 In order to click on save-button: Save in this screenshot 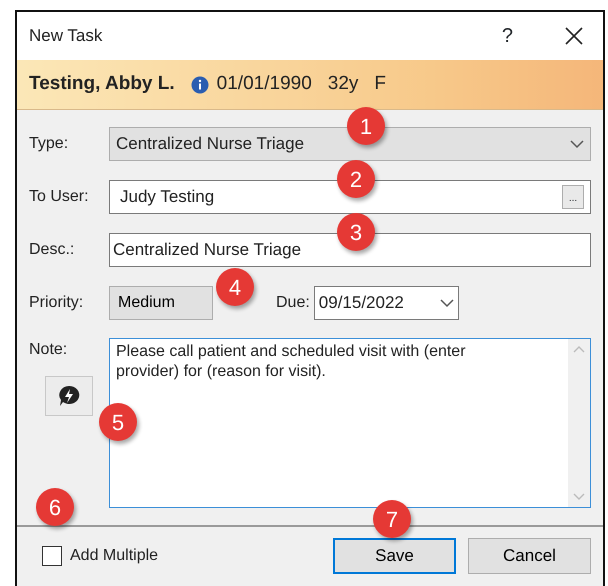, I will do `click(394, 556)`.